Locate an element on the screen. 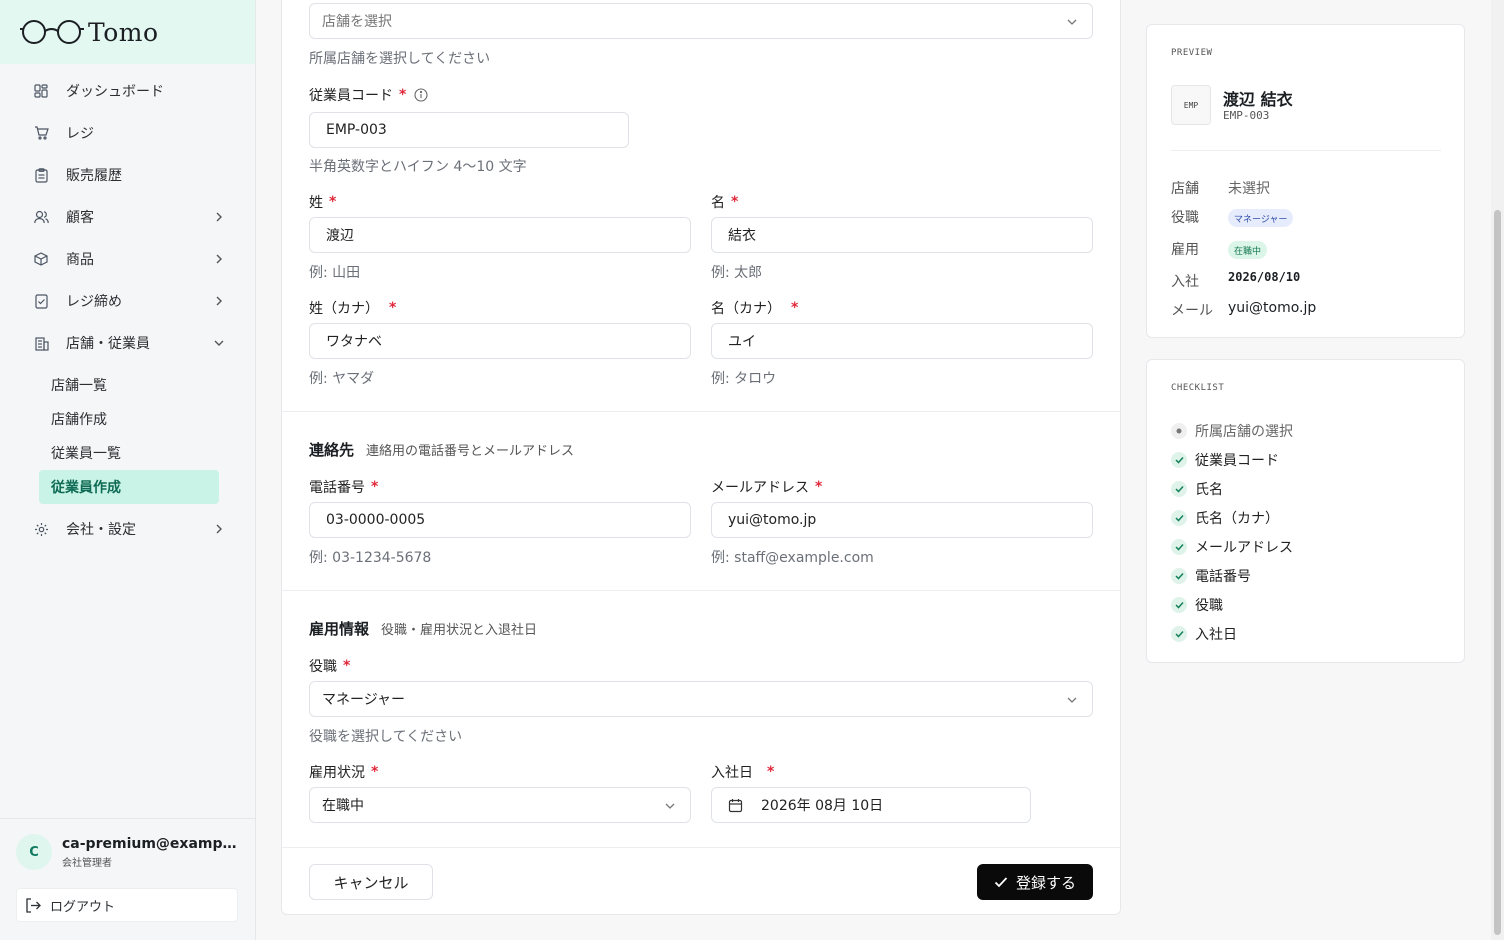 This screenshot has height=940, width=1504. info-icon is located at coordinates (421, 95).